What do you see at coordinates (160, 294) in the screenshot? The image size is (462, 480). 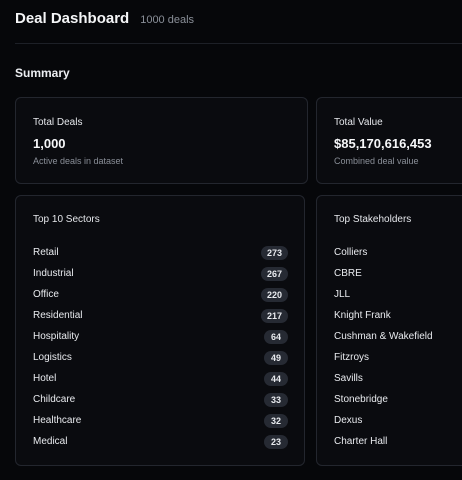 I see `list-item: Office 220` at bounding box center [160, 294].